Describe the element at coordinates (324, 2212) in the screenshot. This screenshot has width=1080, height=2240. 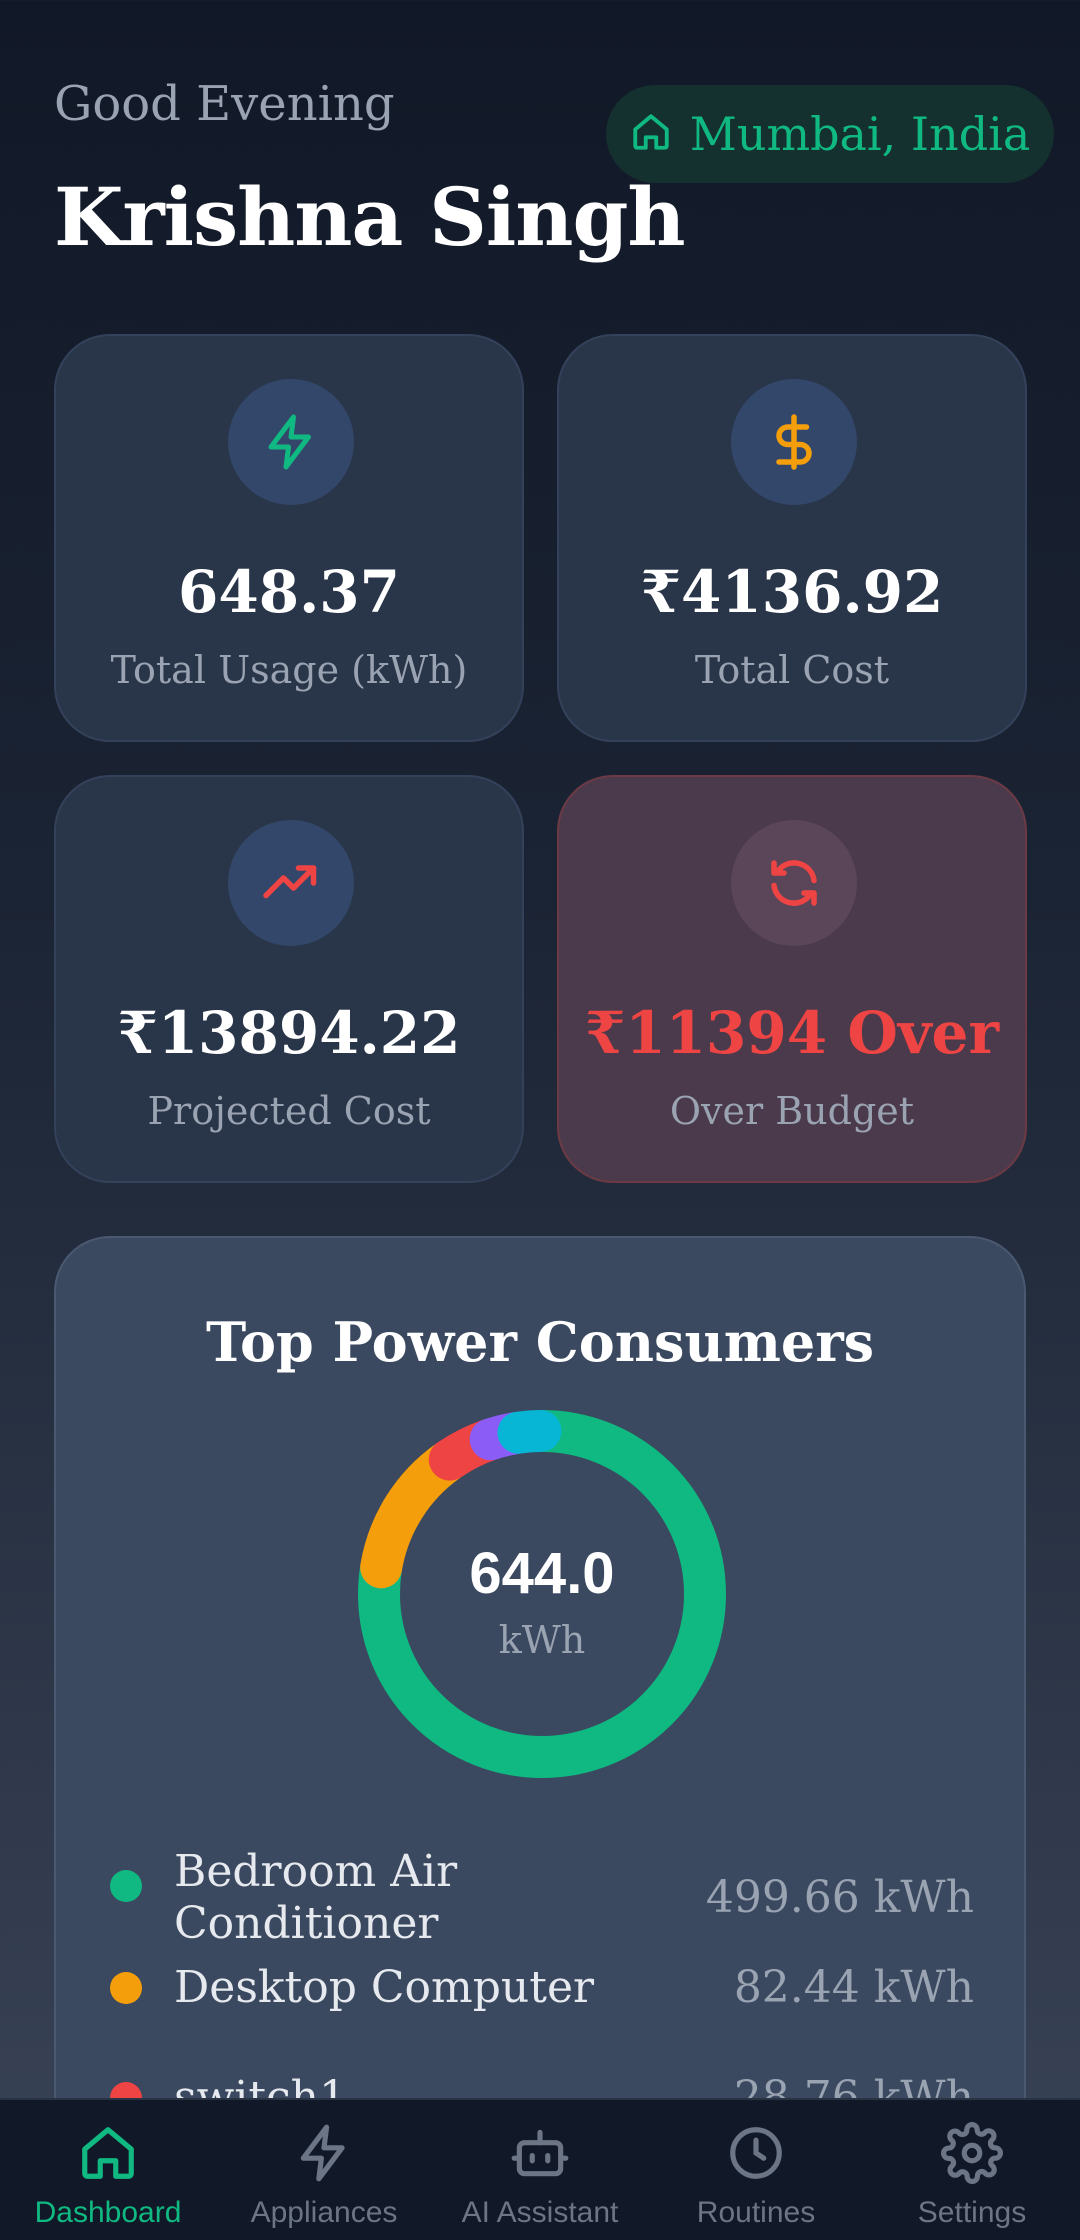
I see `nav-label: Appliances` at that location.